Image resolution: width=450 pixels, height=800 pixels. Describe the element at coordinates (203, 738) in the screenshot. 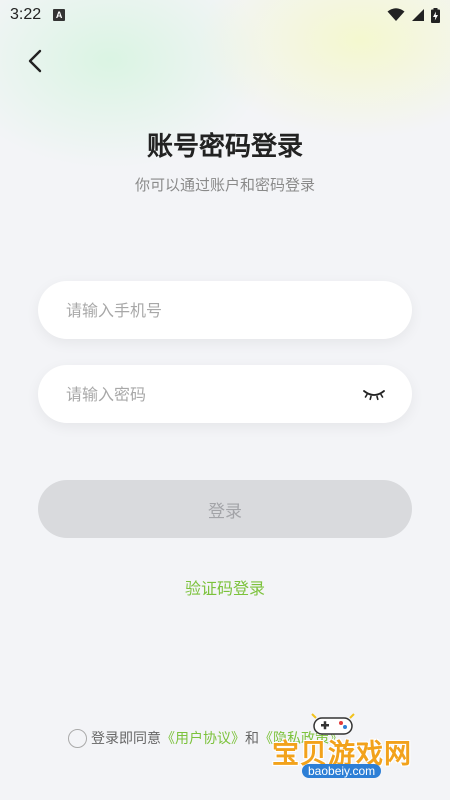

I see `user-agreement-link: 《用户协议》` at that location.